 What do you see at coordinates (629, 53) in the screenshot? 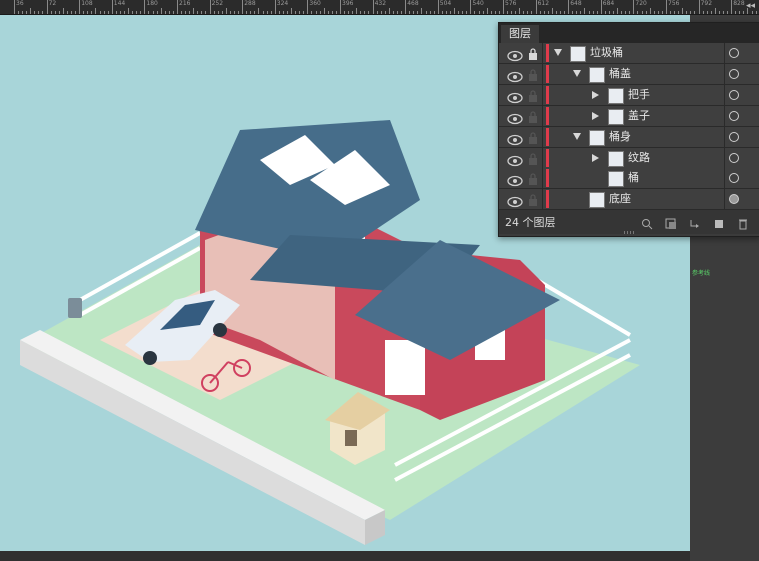
I see `layer-row: 垃圾桶` at bounding box center [629, 53].